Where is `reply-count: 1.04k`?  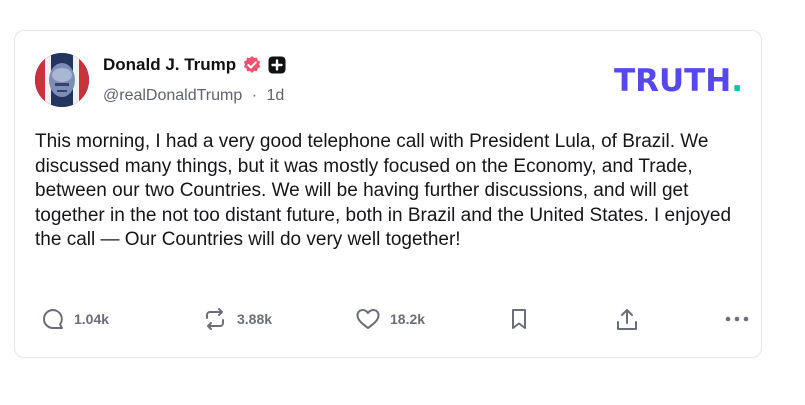
reply-count: 1.04k is located at coordinates (92, 319).